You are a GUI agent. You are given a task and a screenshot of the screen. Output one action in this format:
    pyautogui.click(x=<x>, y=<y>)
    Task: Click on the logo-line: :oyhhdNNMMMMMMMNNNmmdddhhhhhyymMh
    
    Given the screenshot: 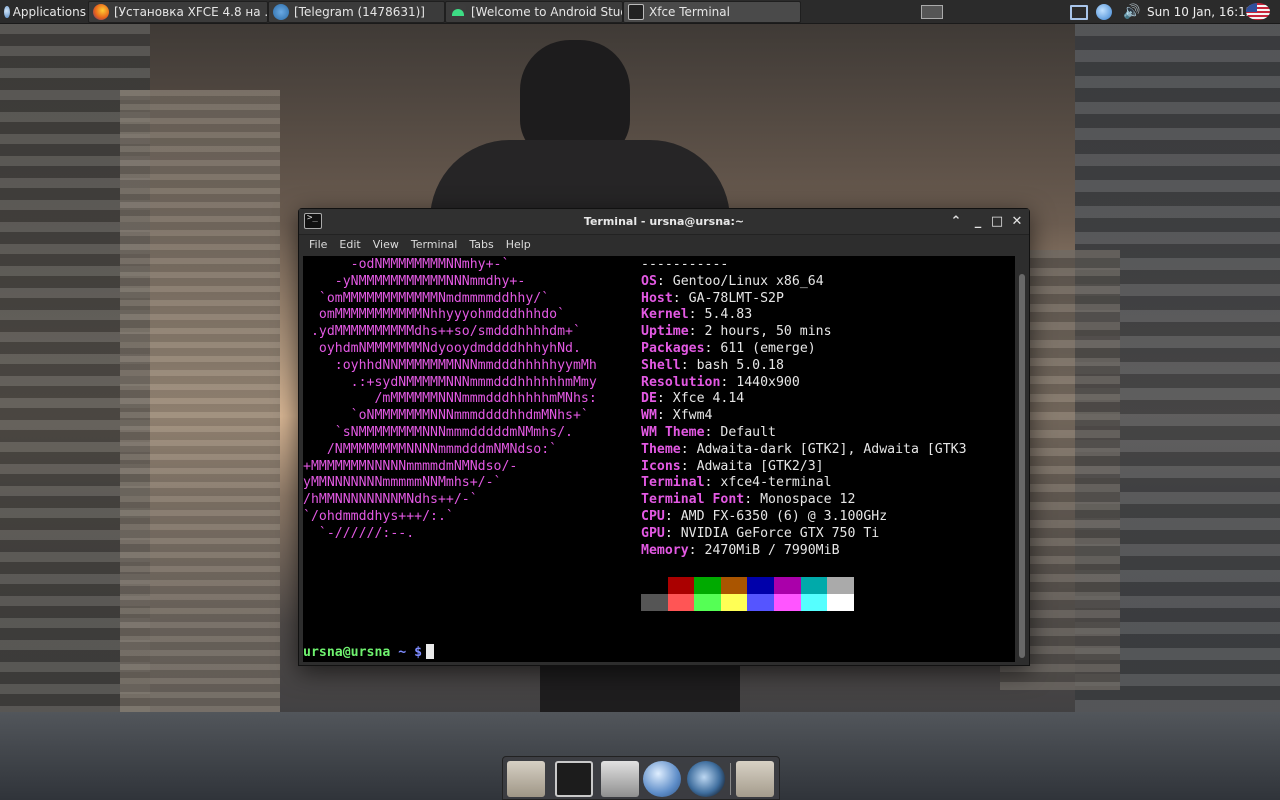 What is the action you would take?
    pyautogui.click(x=473, y=366)
    